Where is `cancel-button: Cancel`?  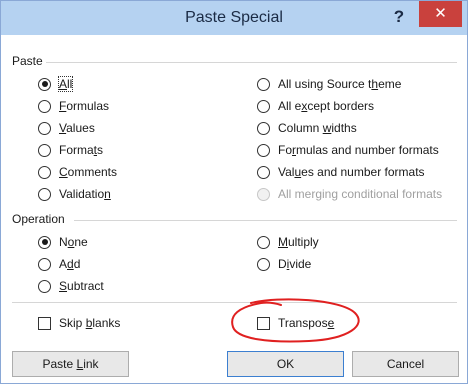
cancel-button: Cancel is located at coordinates (405, 364).